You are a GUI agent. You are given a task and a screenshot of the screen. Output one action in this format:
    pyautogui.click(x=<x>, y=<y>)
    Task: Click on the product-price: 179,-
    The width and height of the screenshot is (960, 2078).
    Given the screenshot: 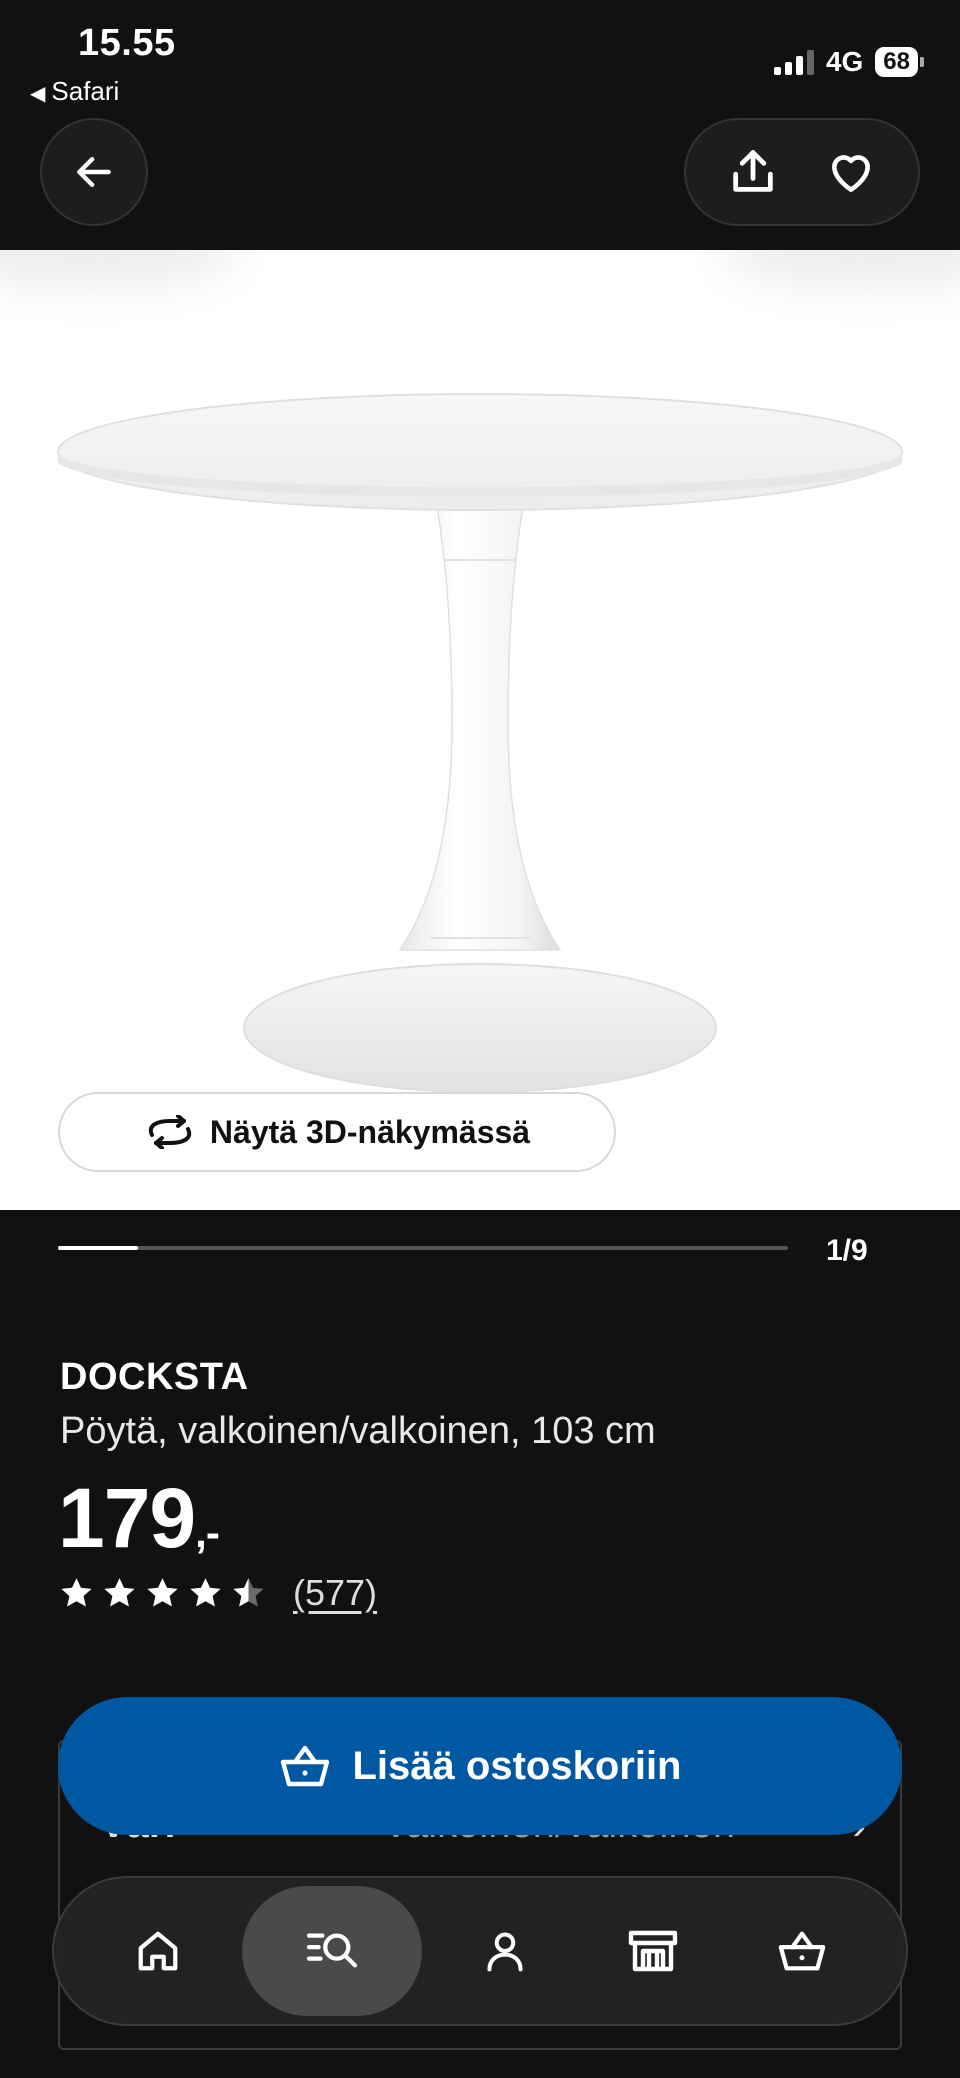 What is the action you would take?
    pyautogui.click(x=139, y=1518)
    